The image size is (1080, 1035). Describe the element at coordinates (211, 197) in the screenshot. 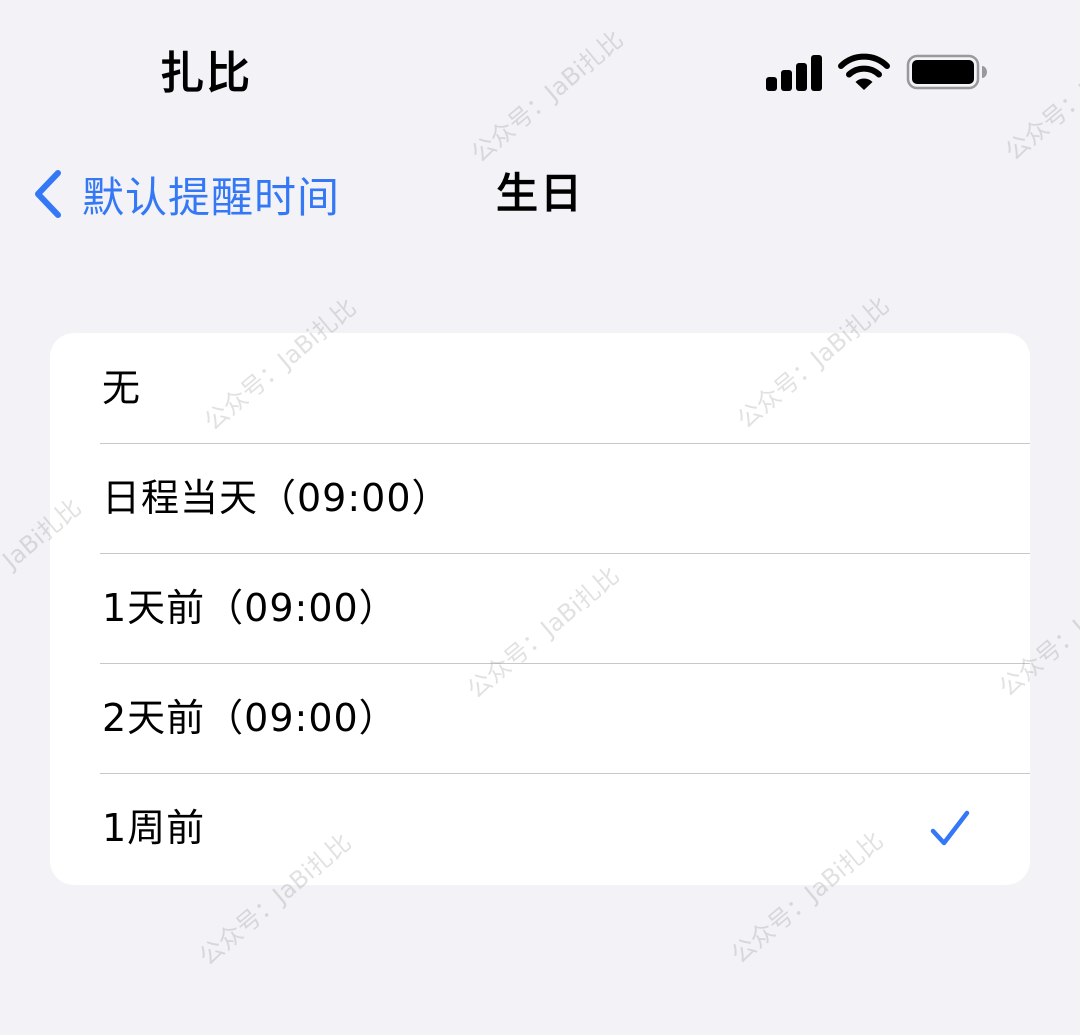

I see `back-button-label: 默认提醒时间` at that location.